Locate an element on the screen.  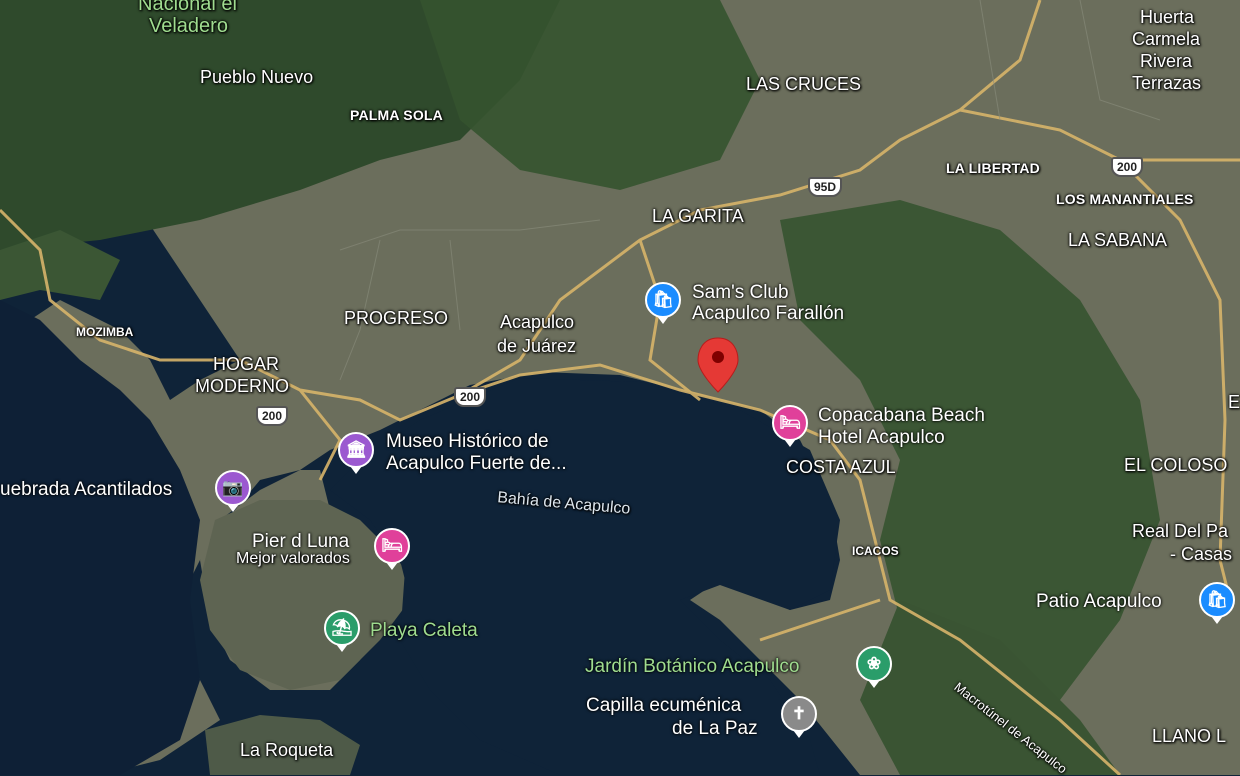
label-costa-azul: COSTA AZUL is located at coordinates (841, 467).